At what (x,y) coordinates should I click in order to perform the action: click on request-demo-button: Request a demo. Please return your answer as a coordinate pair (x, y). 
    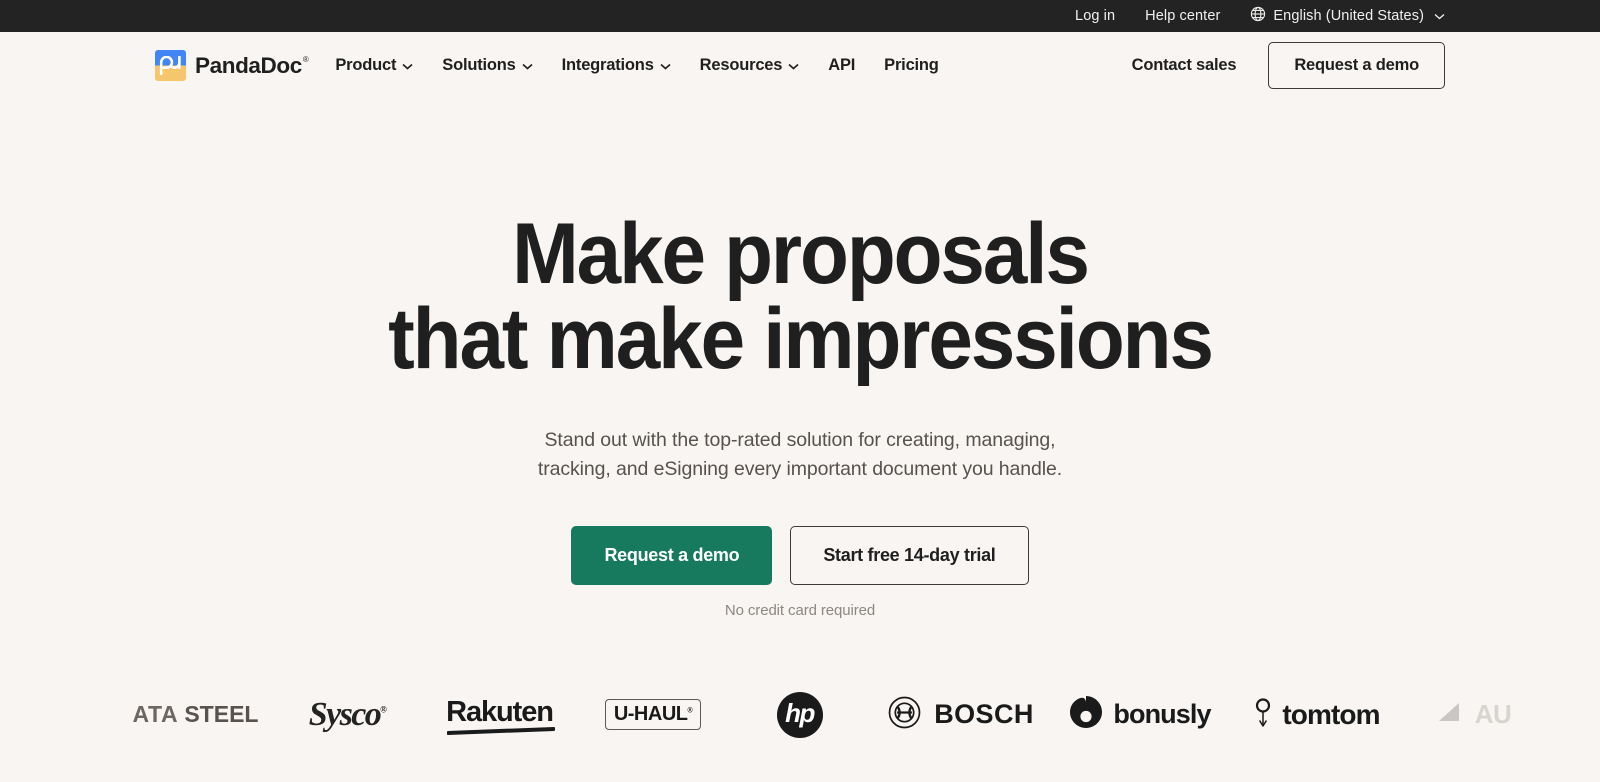
    Looking at the image, I should click on (672, 555).